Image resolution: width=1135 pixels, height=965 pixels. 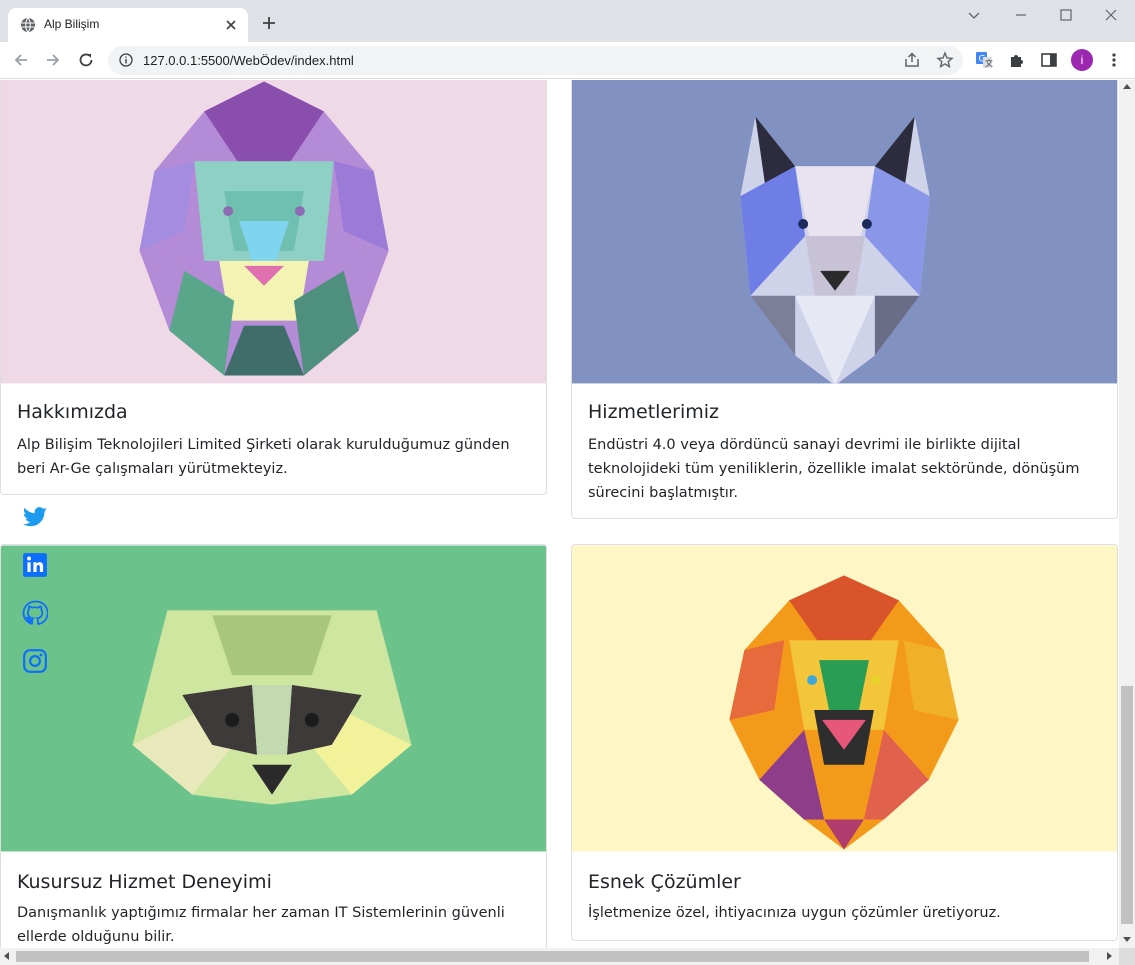 What do you see at coordinates (1111, 15) in the screenshot?
I see `close-window-icon` at bounding box center [1111, 15].